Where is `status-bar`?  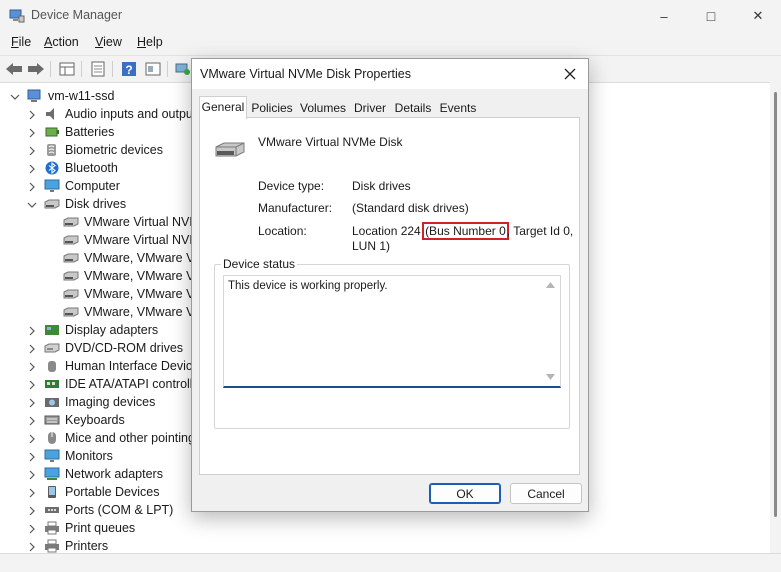
status-bar is located at coordinates (390, 562).